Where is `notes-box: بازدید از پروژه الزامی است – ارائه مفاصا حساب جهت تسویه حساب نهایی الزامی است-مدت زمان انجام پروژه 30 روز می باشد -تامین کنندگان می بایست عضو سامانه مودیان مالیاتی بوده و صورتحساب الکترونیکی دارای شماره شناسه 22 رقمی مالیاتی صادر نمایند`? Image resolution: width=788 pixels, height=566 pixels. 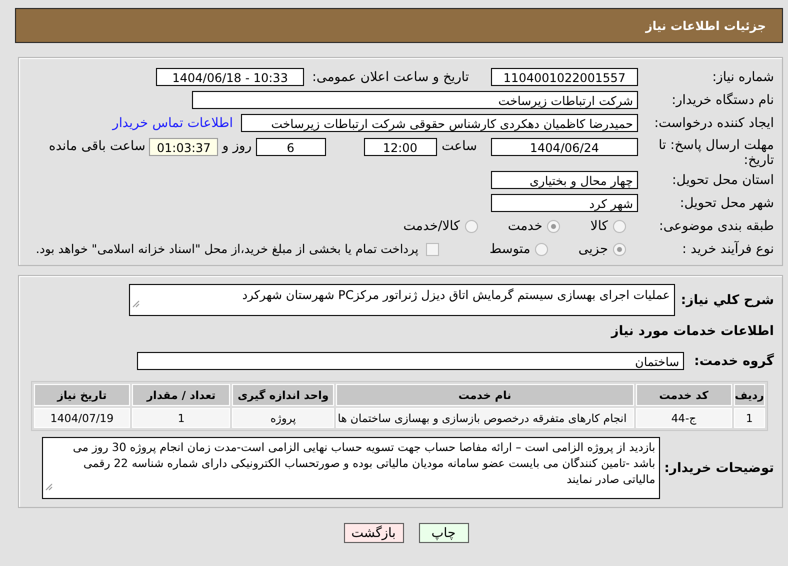 notes-box: بازدید از پروژه الزامی است – ارائه مفاصا حساب جهت تسویه حساب نهایی الزامی است-مدت زمان انجام پروژه 30 روز می باشد -تامین کنندگان می بایست عضو سامانه مودیان مالیاتی بوده و صورتحساب الکترونیکی دارای شماره شناسه 22 رقمی مالیاتی صادر نمایند is located at coordinates (351, 468).